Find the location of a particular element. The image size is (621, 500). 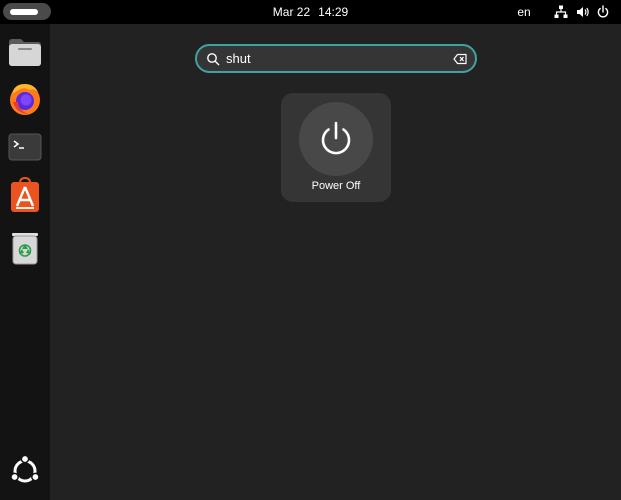

keyboard-language-indicator: en is located at coordinates (524, 12).